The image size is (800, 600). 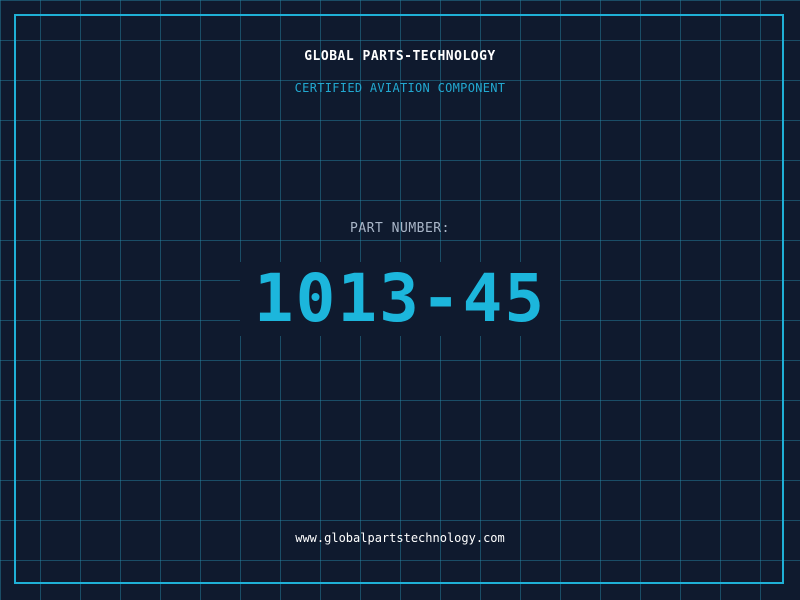 I want to click on part-number-label: PART NUMBER:, so click(x=400, y=228).